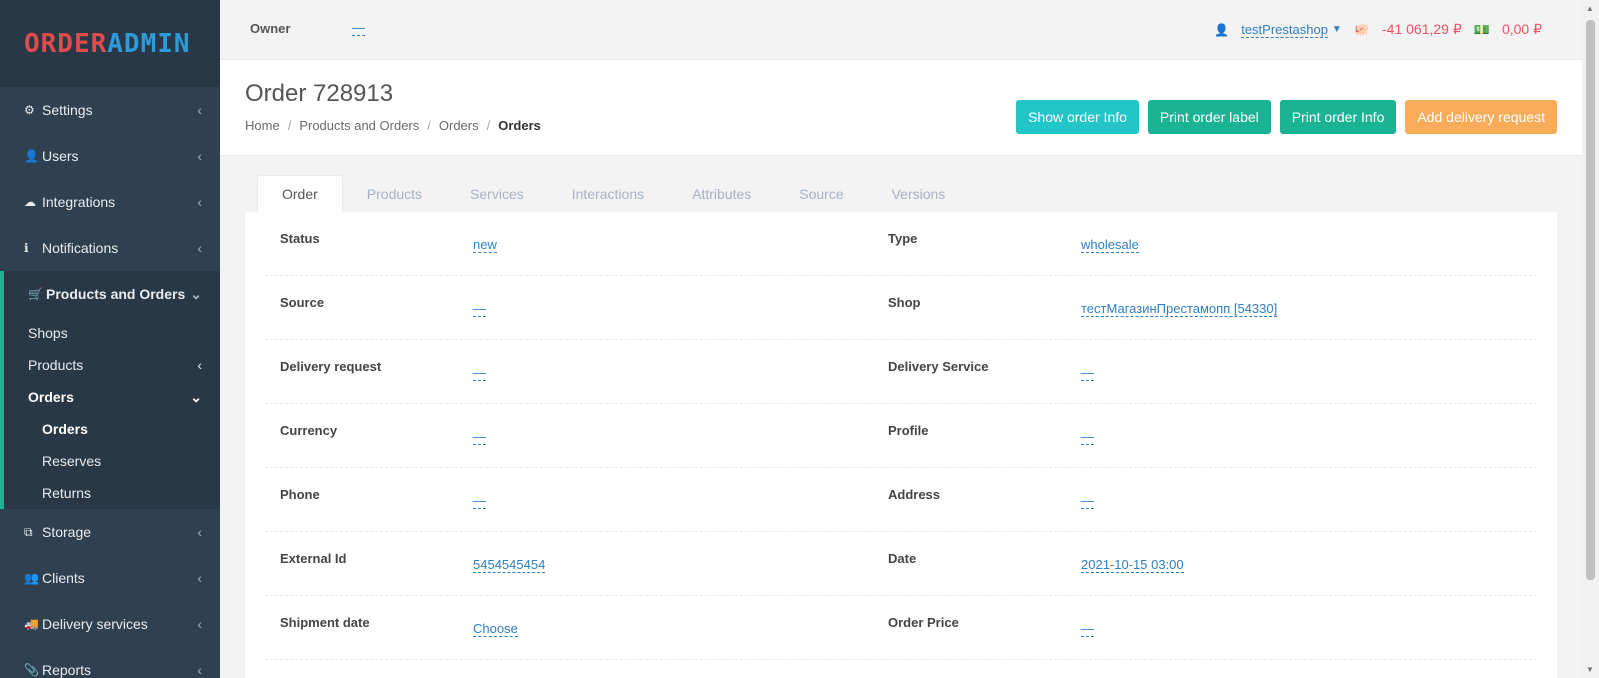 The height and width of the screenshot is (678, 1599). I want to click on caret-down-icon: ▼, so click(1337, 29).